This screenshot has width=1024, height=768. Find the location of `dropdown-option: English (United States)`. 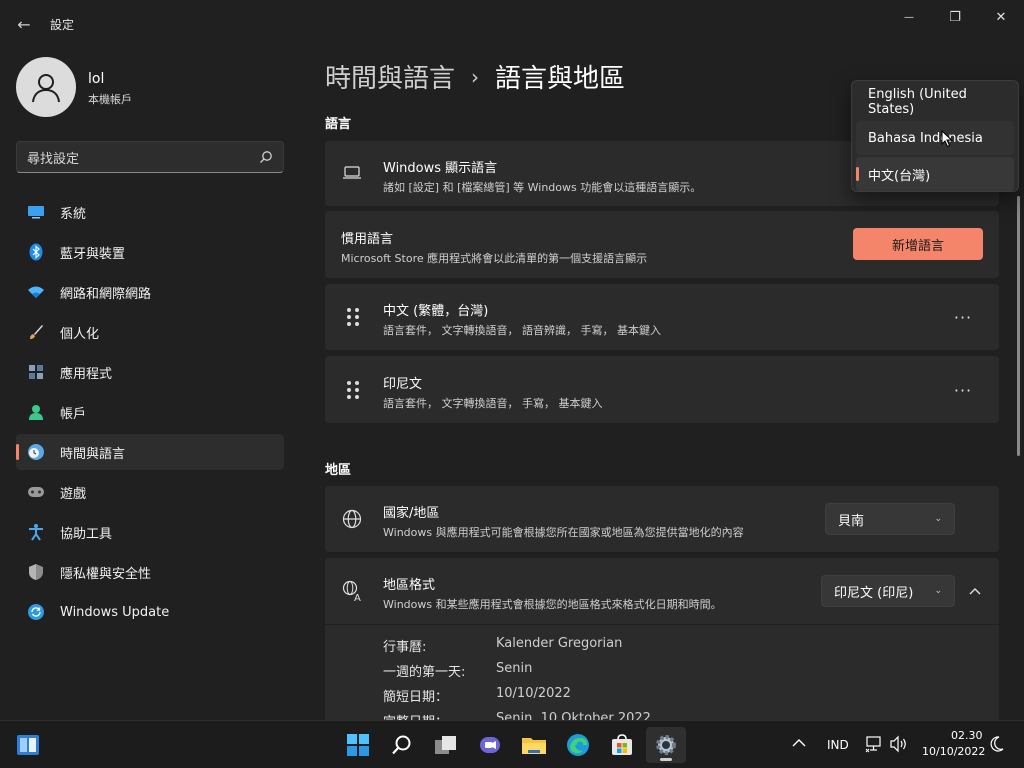

dropdown-option: English (United States) is located at coordinates (935, 102).